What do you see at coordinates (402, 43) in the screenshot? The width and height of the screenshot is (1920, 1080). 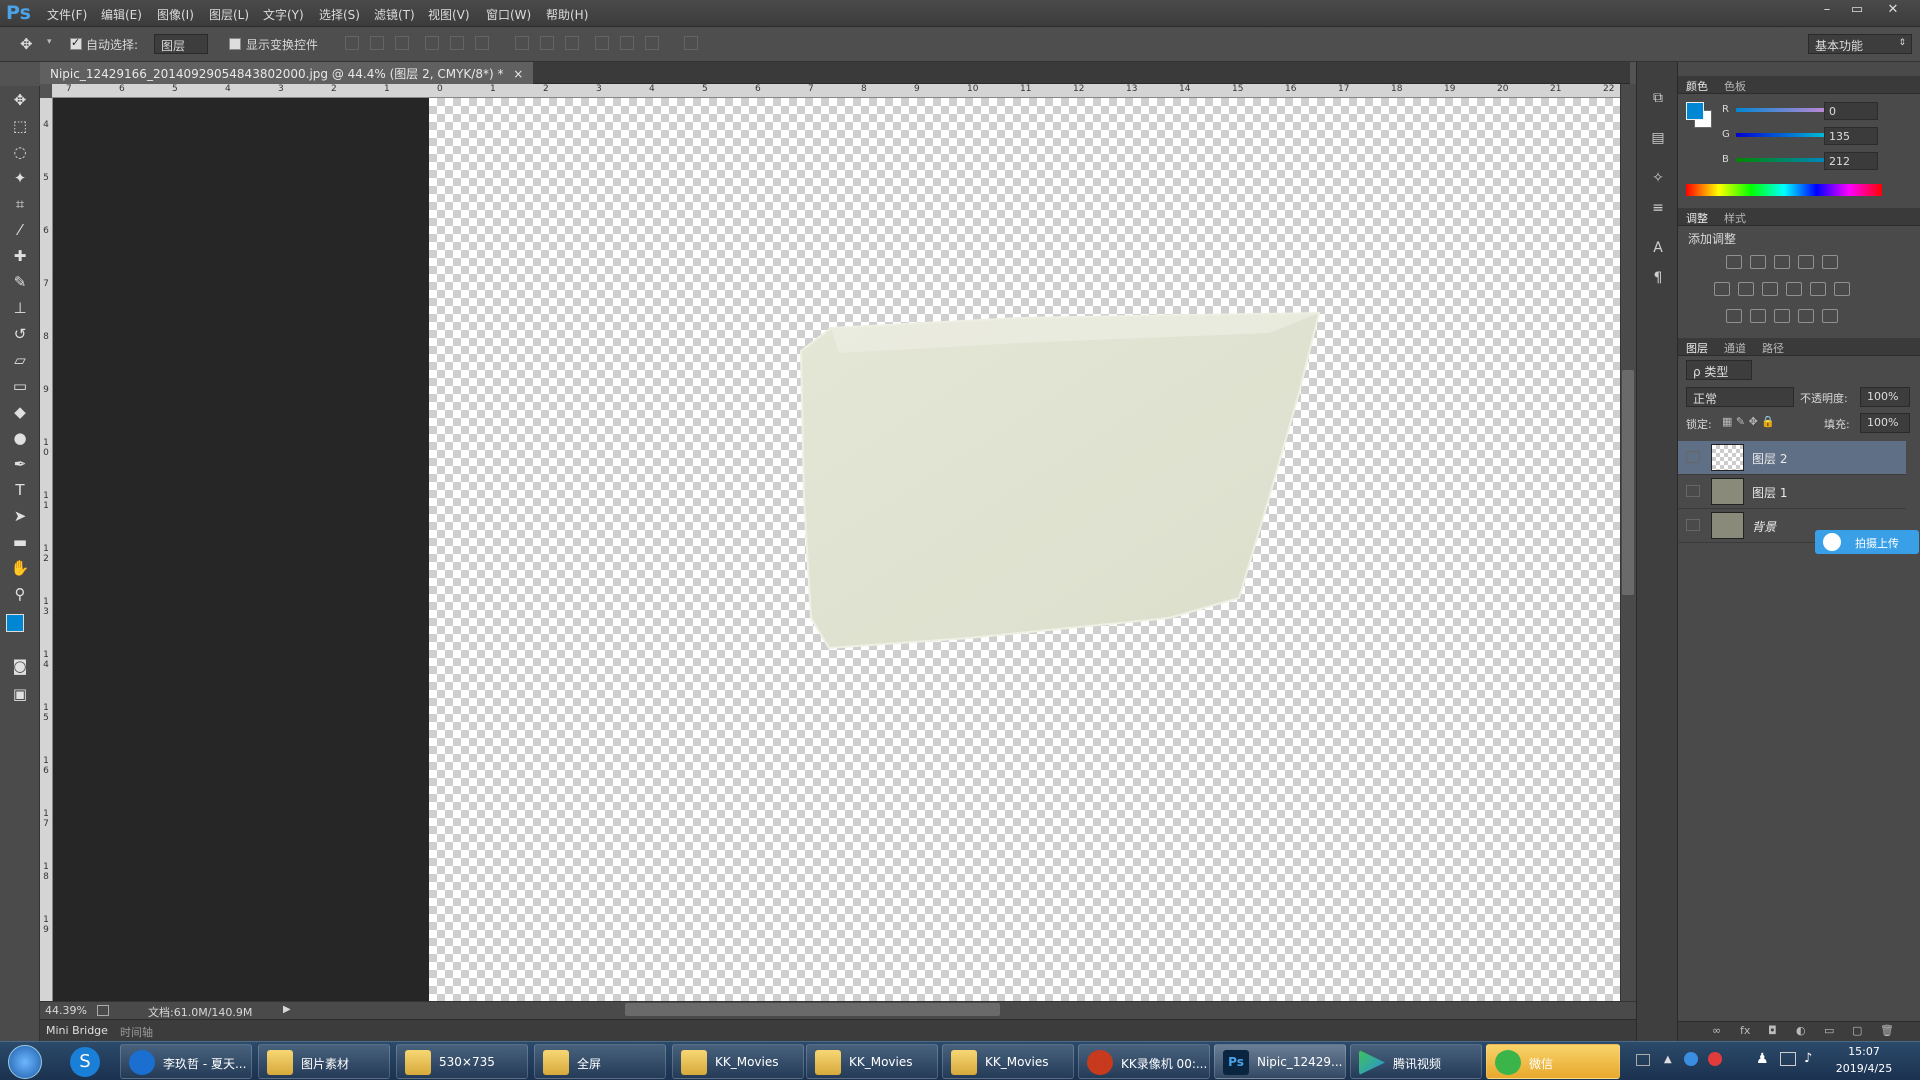 I see `align-bottom-icon` at bounding box center [402, 43].